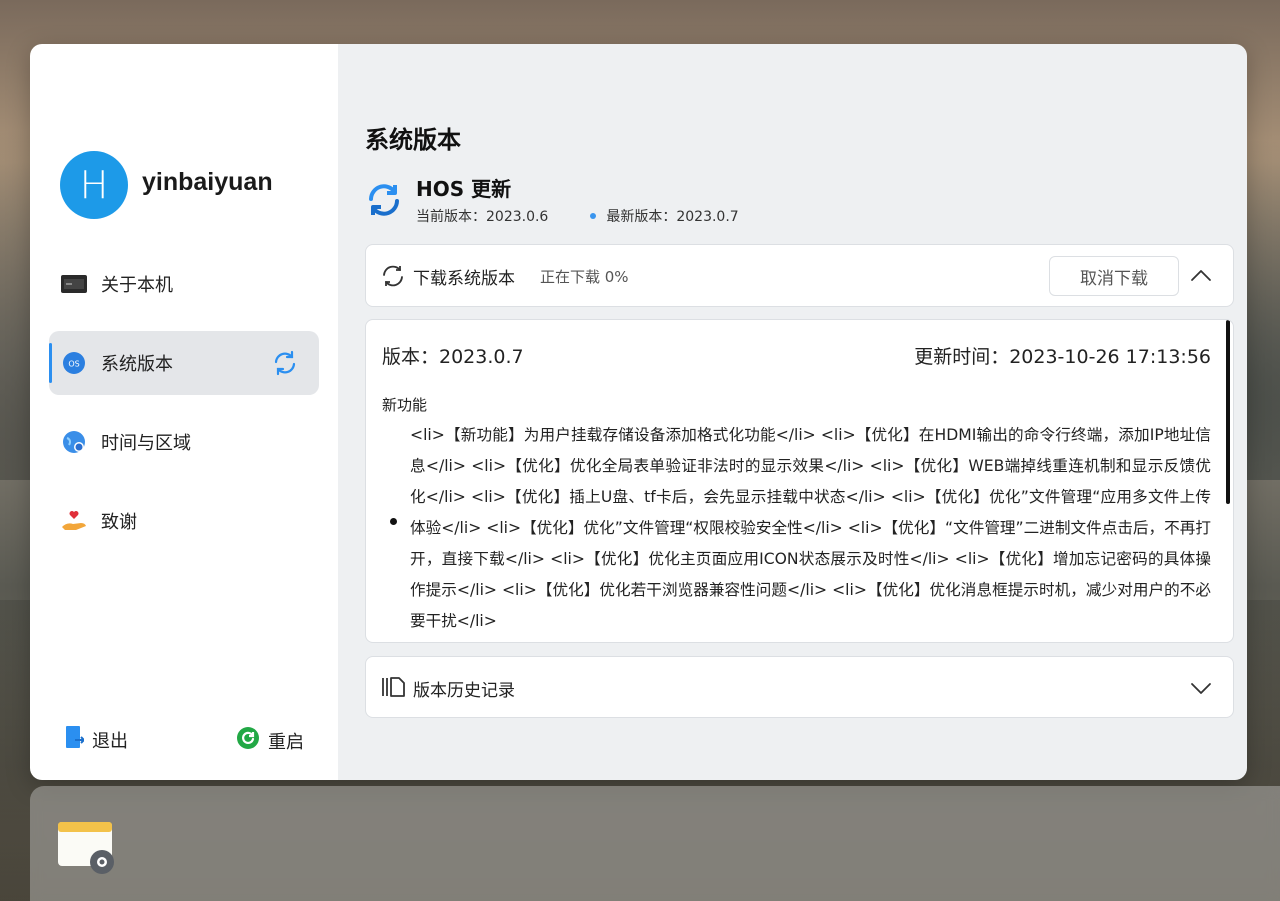  What do you see at coordinates (1201, 688) in the screenshot?
I see `chevron-down-icon` at bounding box center [1201, 688].